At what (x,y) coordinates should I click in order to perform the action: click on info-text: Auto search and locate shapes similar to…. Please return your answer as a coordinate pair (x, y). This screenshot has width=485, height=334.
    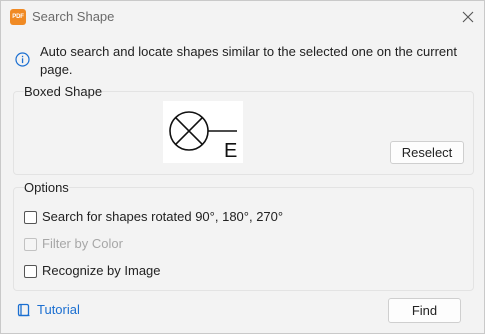
    Looking at the image, I should click on (248, 60).